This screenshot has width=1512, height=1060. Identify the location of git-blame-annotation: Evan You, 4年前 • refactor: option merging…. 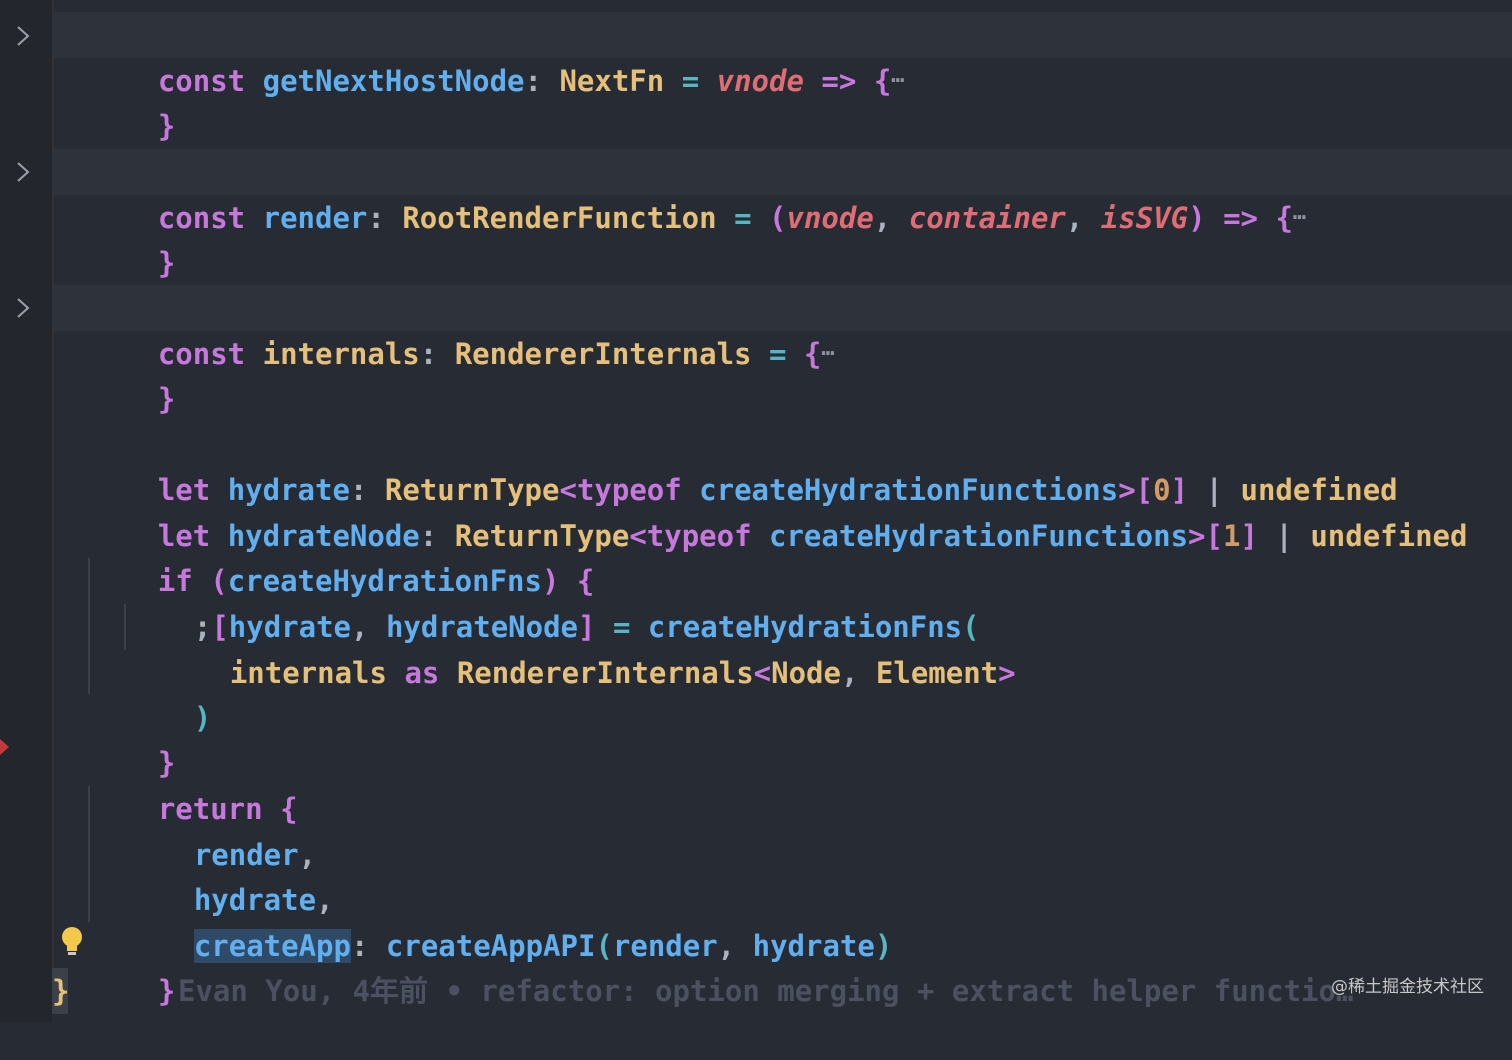
(765, 991).